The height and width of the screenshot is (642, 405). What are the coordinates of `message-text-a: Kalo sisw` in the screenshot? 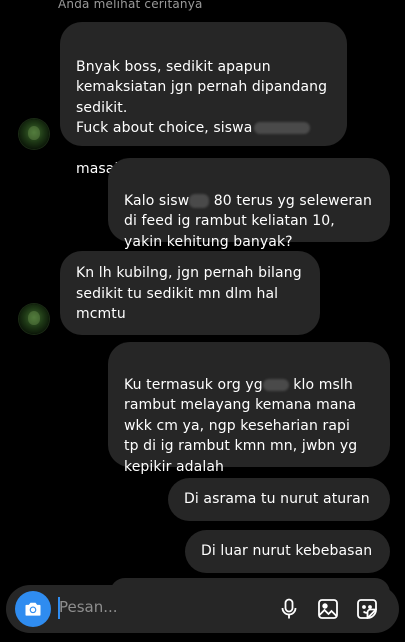 It's located at (157, 200).